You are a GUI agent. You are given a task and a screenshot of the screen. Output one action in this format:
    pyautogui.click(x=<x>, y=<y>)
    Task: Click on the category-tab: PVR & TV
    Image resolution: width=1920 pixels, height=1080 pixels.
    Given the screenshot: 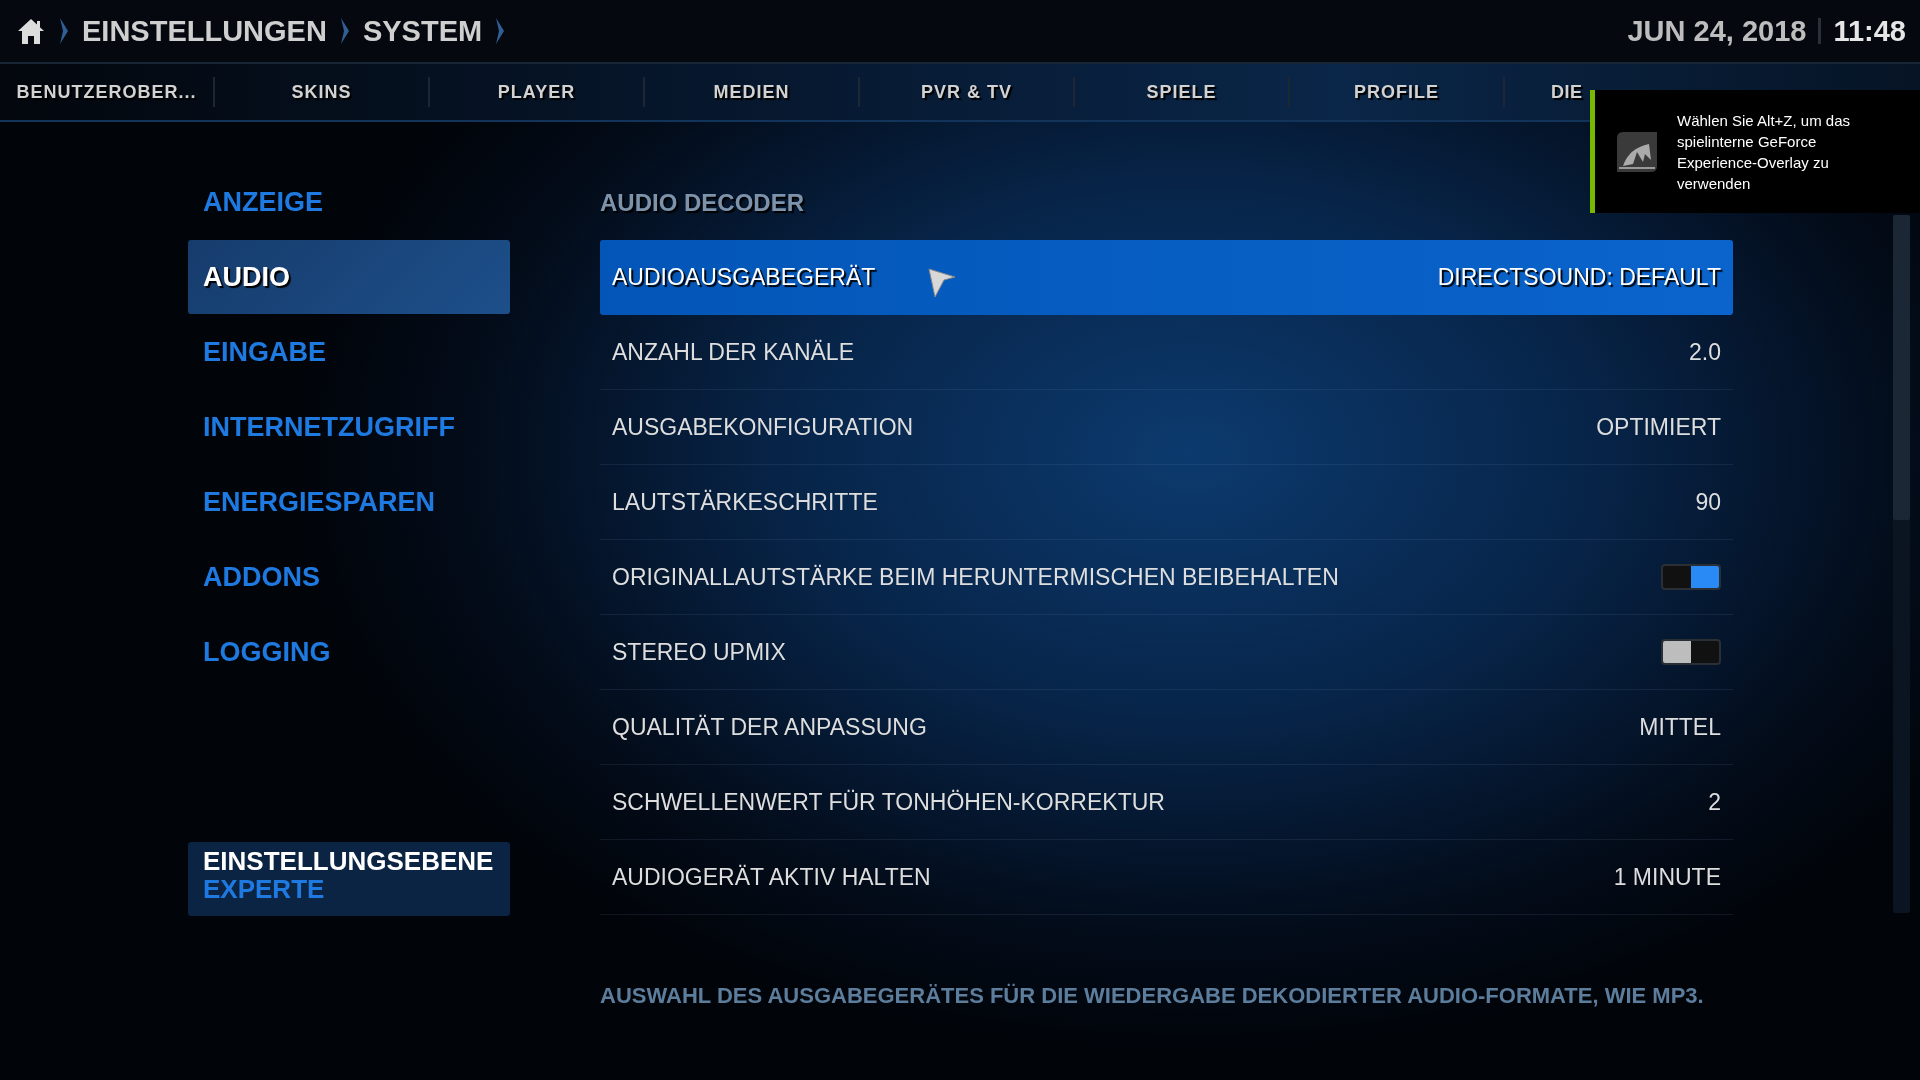 What is the action you would take?
    pyautogui.click(x=967, y=92)
    